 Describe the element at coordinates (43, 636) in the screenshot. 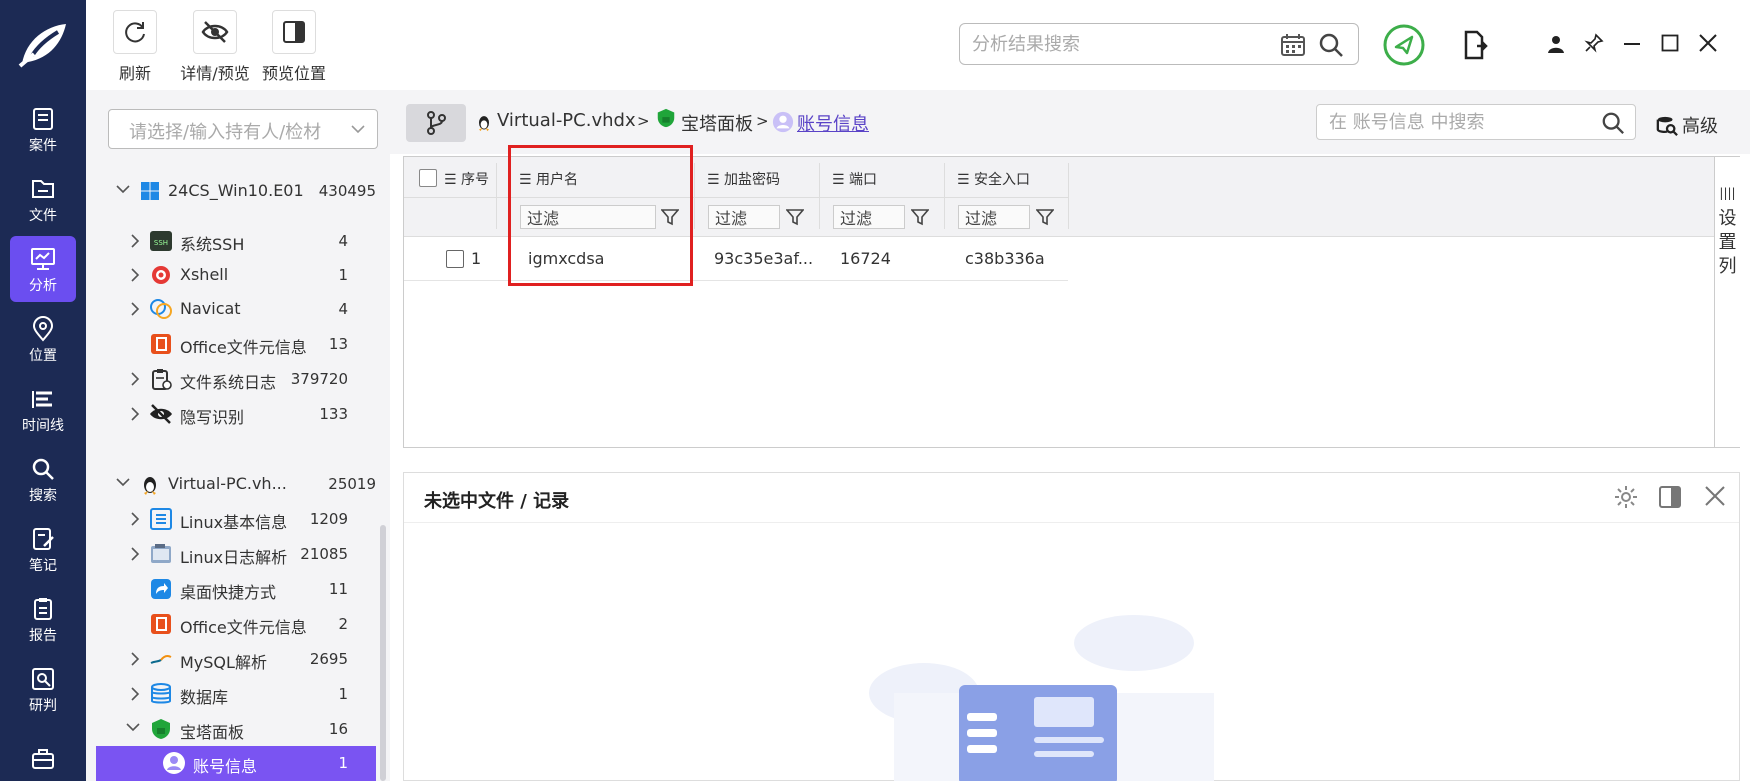

I see `rail-item-label: 报告` at that location.